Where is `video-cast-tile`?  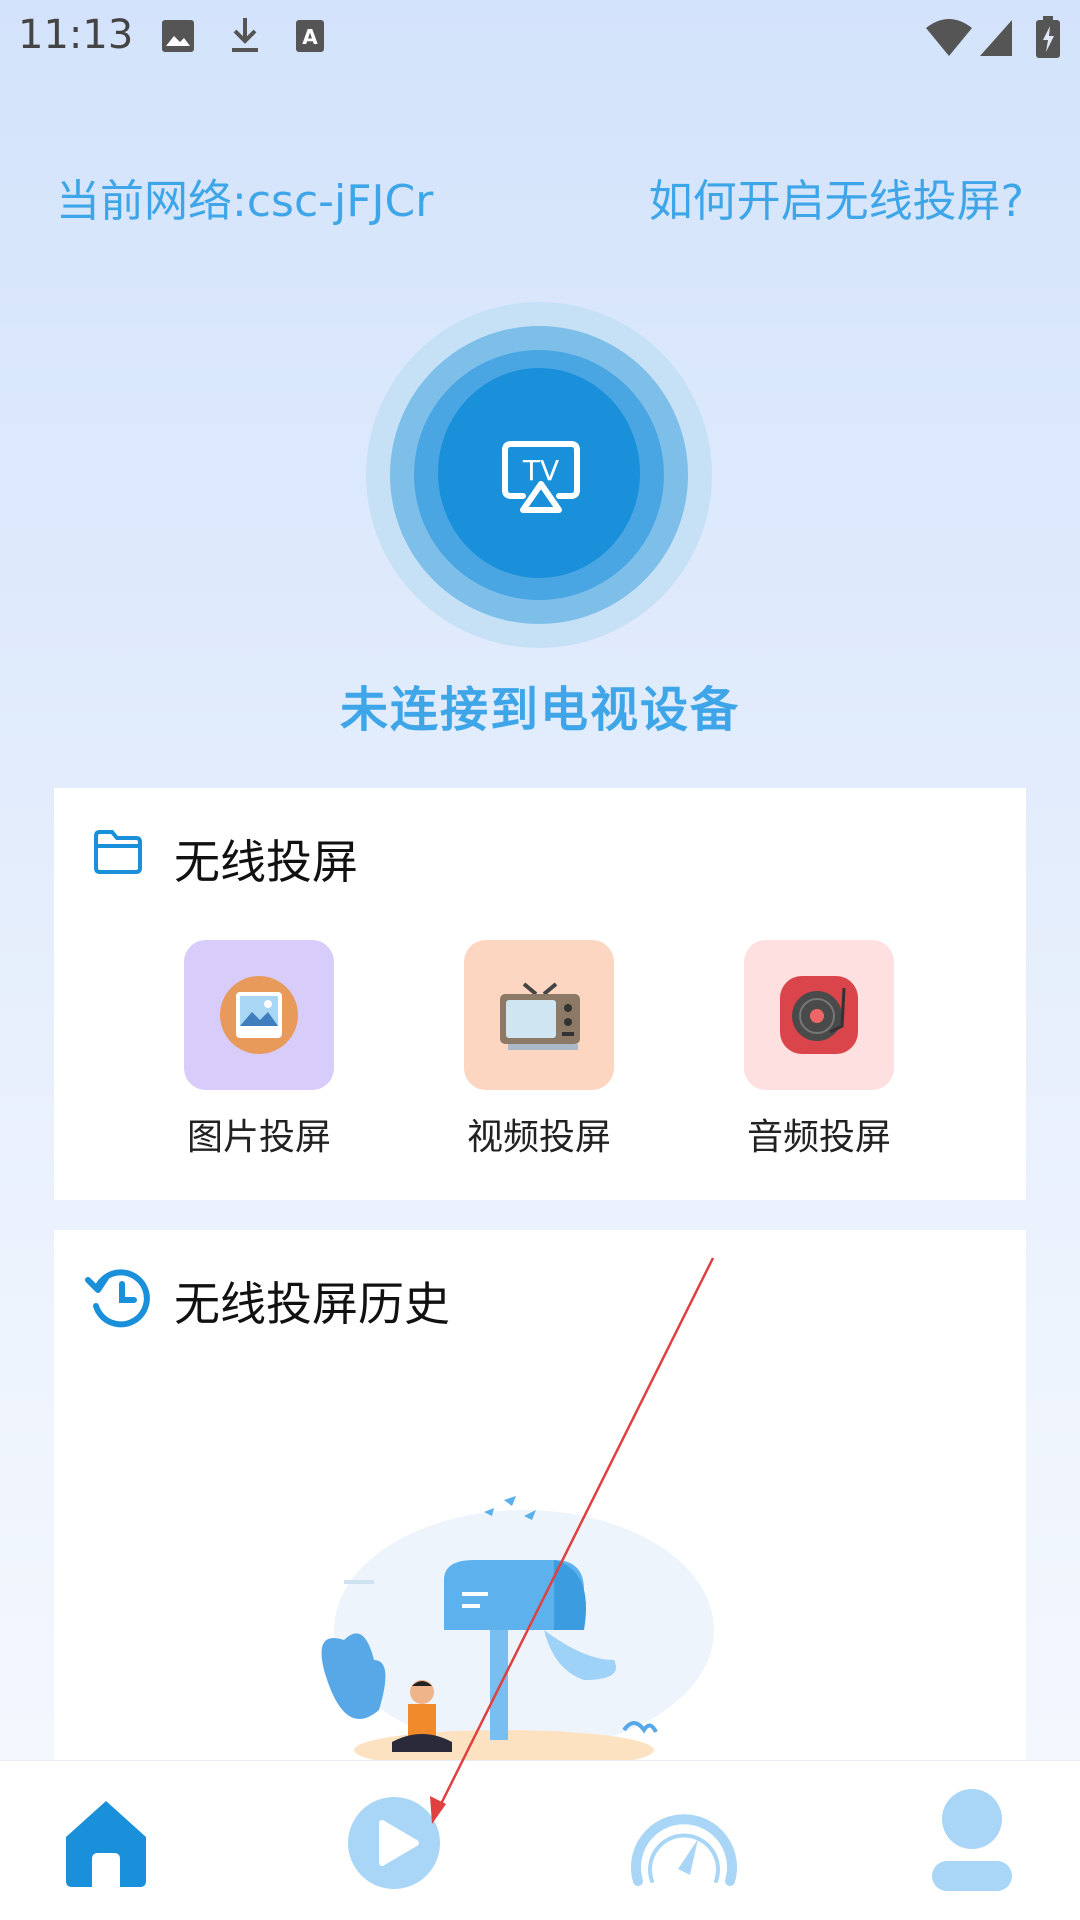
video-cast-tile is located at coordinates (539, 1015).